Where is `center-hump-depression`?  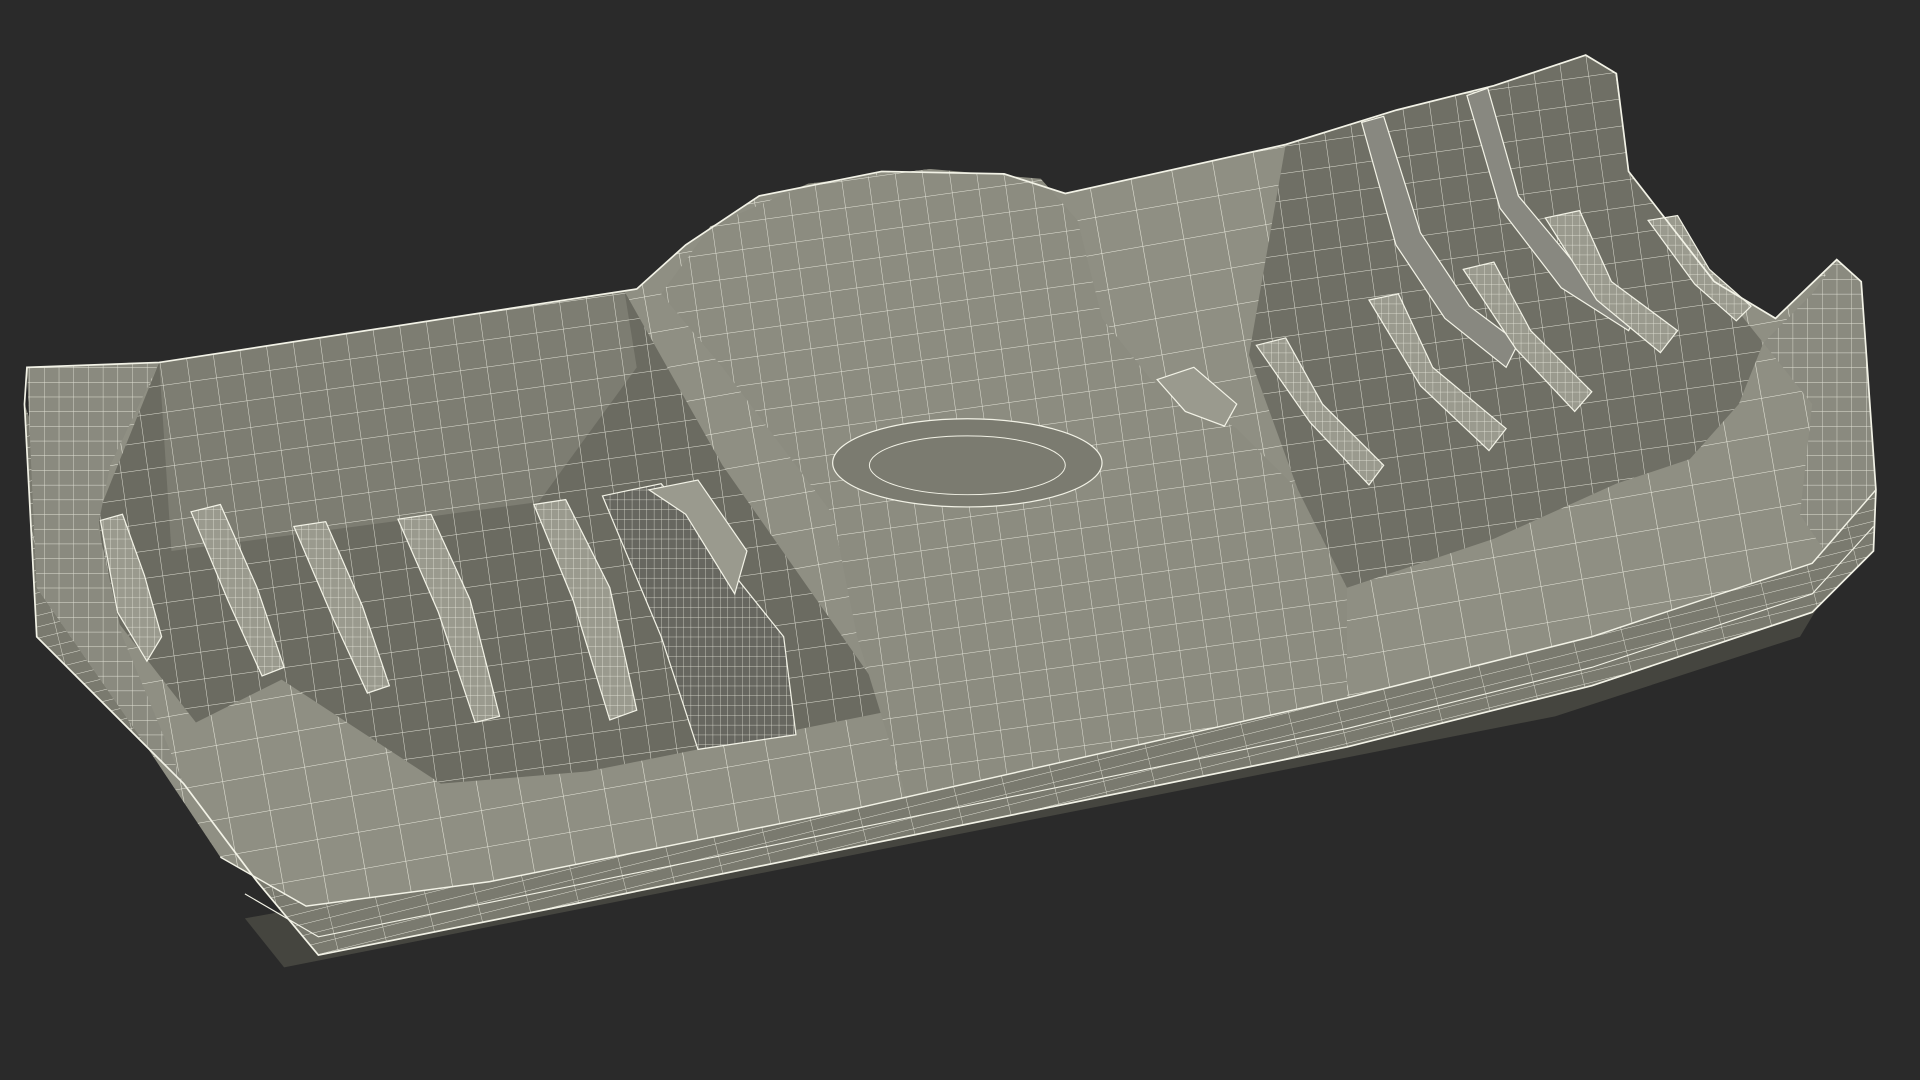 center-hump-depression is located at coordinates (967, 463).